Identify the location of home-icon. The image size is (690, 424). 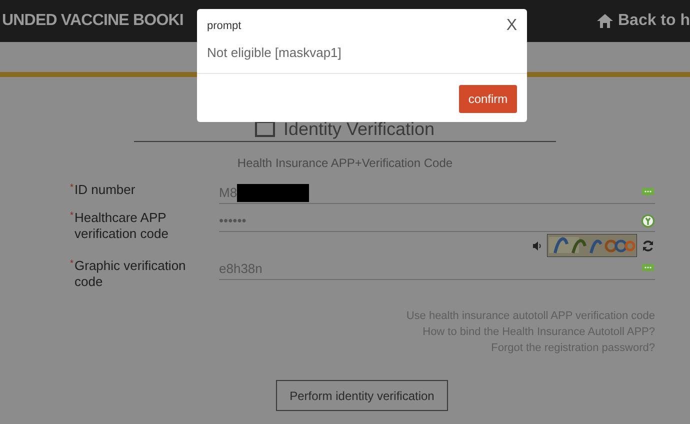
(605, 21).